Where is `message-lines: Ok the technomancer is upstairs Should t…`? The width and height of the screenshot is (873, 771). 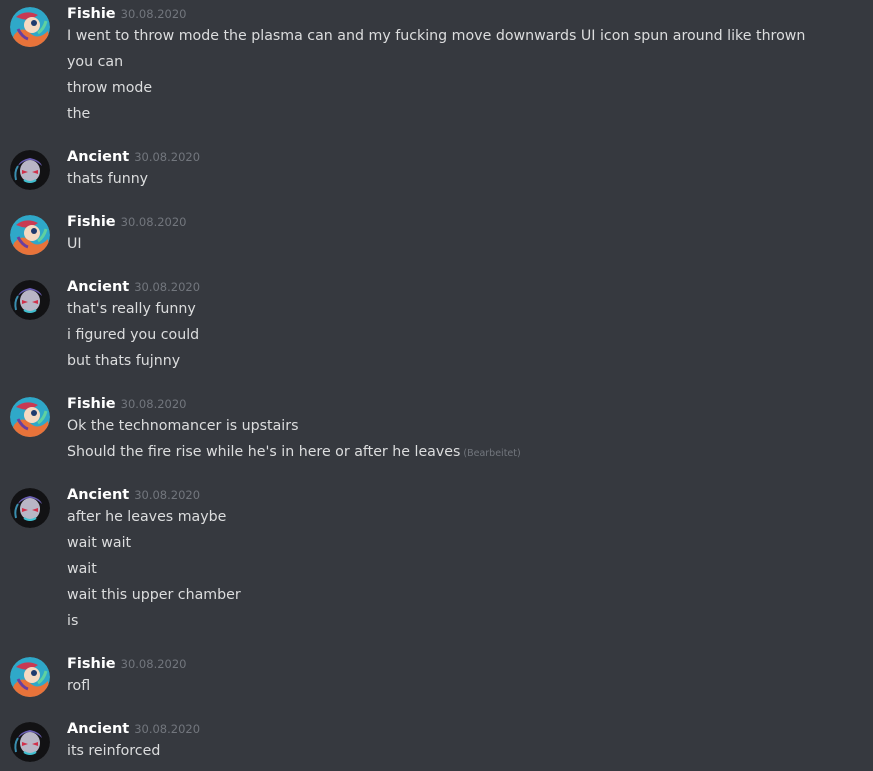 message-lines: Ok the technomancer is upstairs Should t… is located at coordinates (294, 441).